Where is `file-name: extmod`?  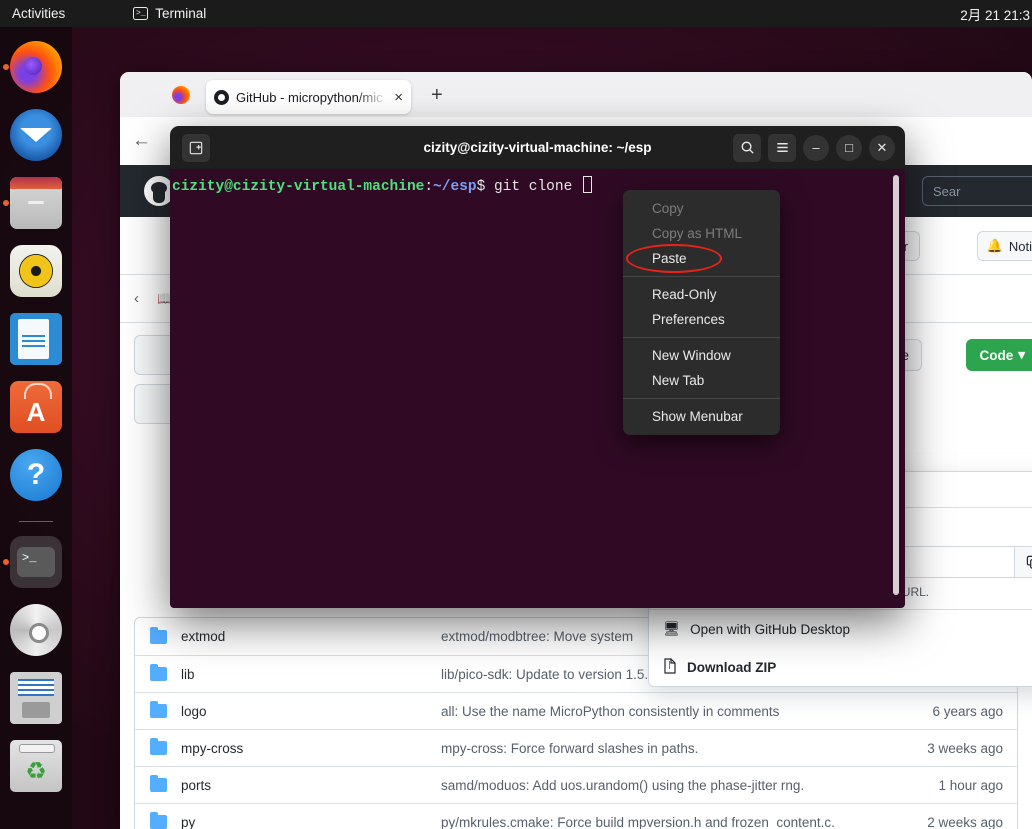
file-name: extmod is located at coordinates (311, 636).